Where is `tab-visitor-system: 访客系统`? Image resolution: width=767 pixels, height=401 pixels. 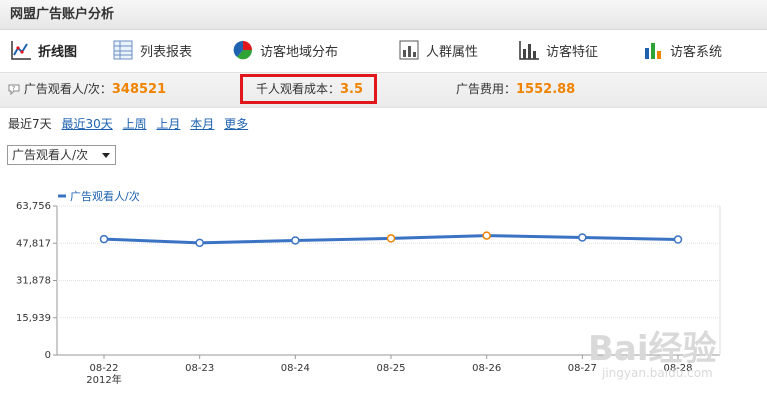
tab-visitor-system: 访客系统 is located at coordinates (682, 50).